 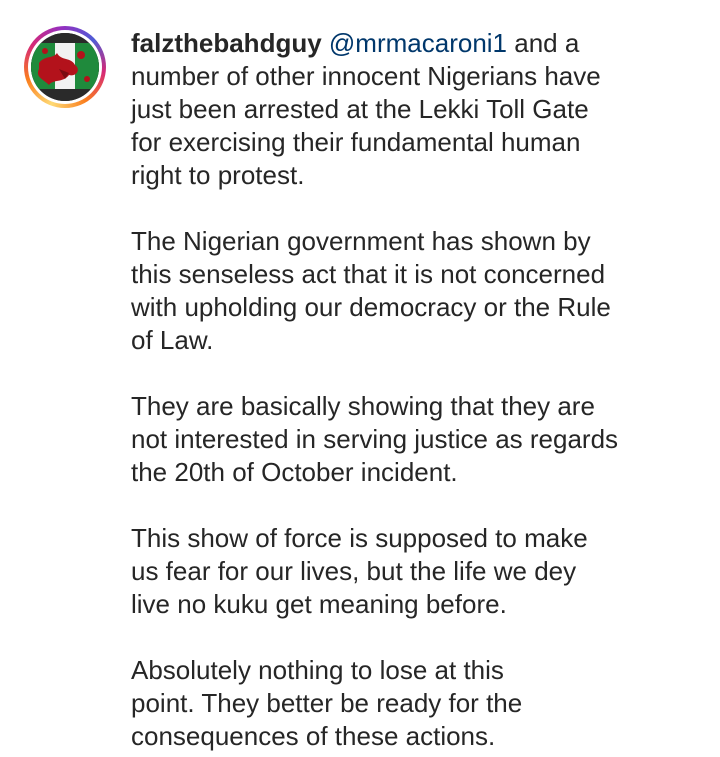 What do you see at coordinates (418, 43) in the screenshot?
I see `mention-link: @mrmacaroni1` at bounding box center [418, 43].